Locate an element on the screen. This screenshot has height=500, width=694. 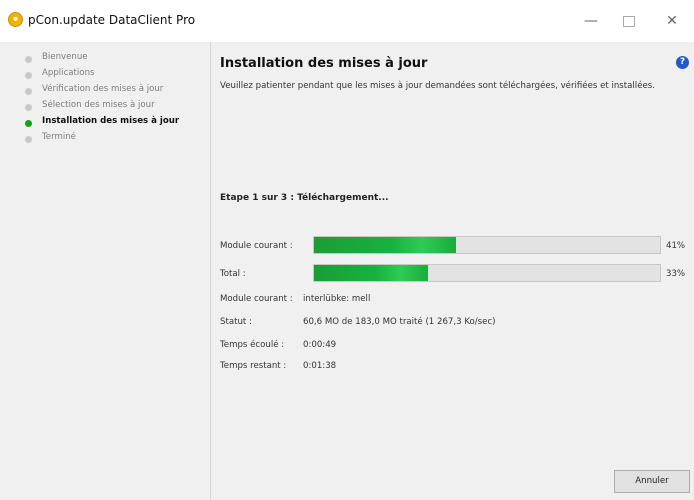
app-logo-icon is located at coordinates (15, 19).